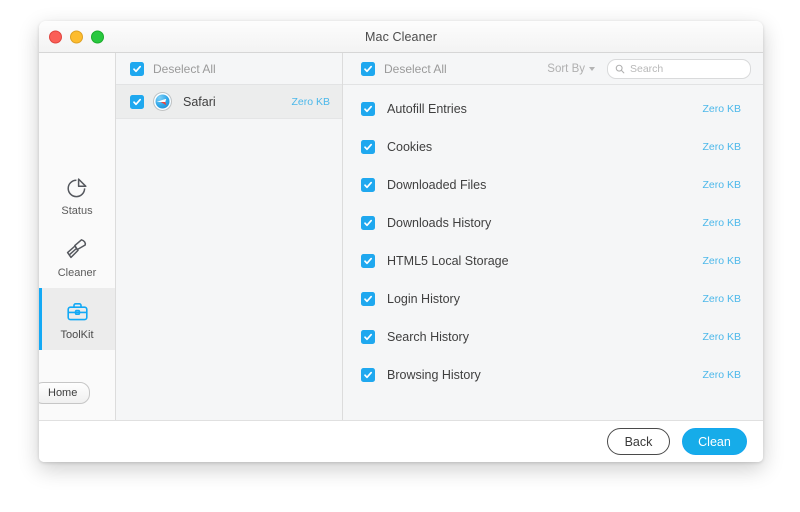  I want to click on search-placeholder: Search, so click(647, 68).